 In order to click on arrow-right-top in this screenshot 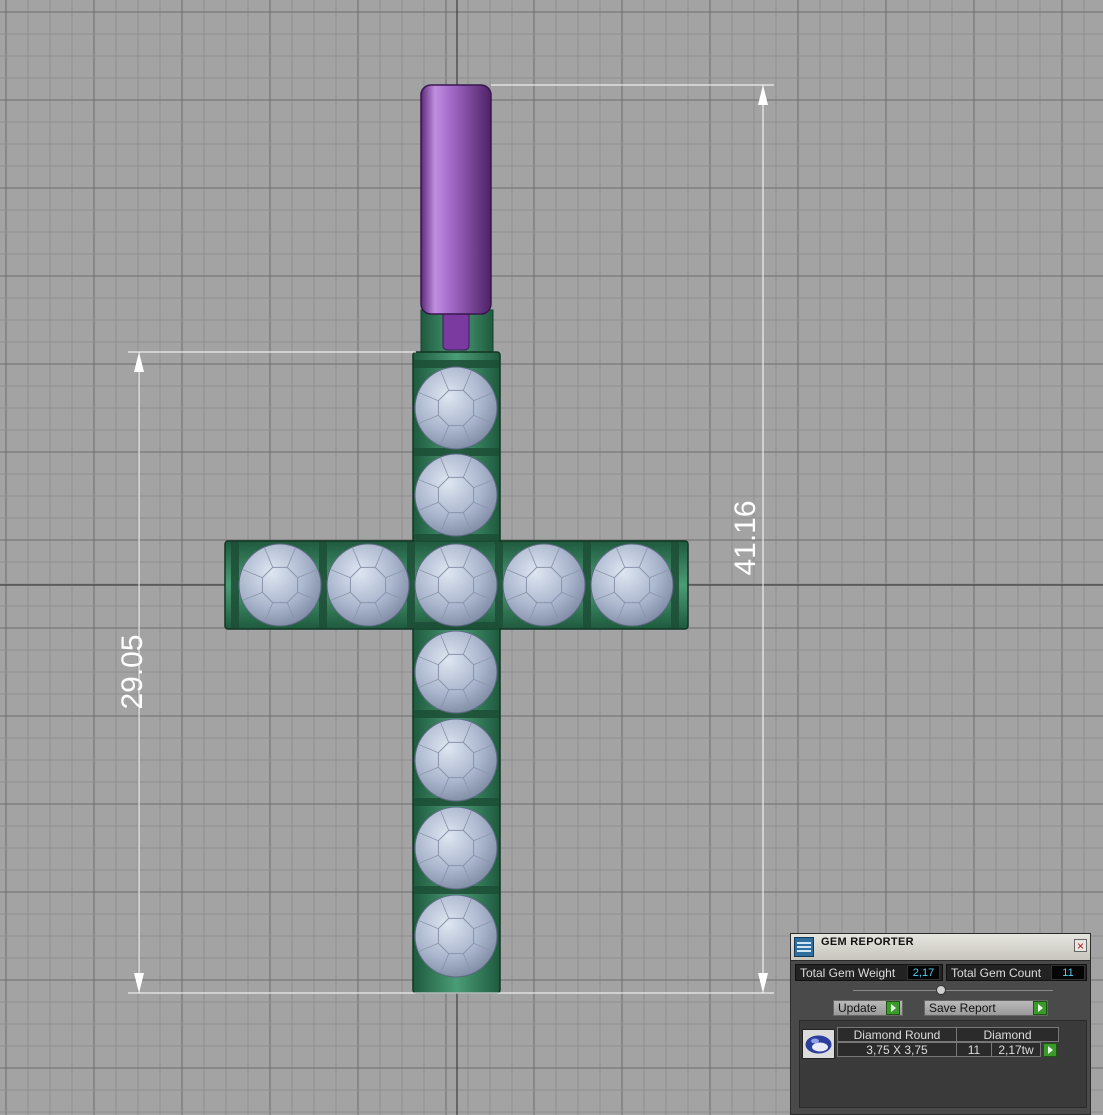, I will do `click(763, 95)`.